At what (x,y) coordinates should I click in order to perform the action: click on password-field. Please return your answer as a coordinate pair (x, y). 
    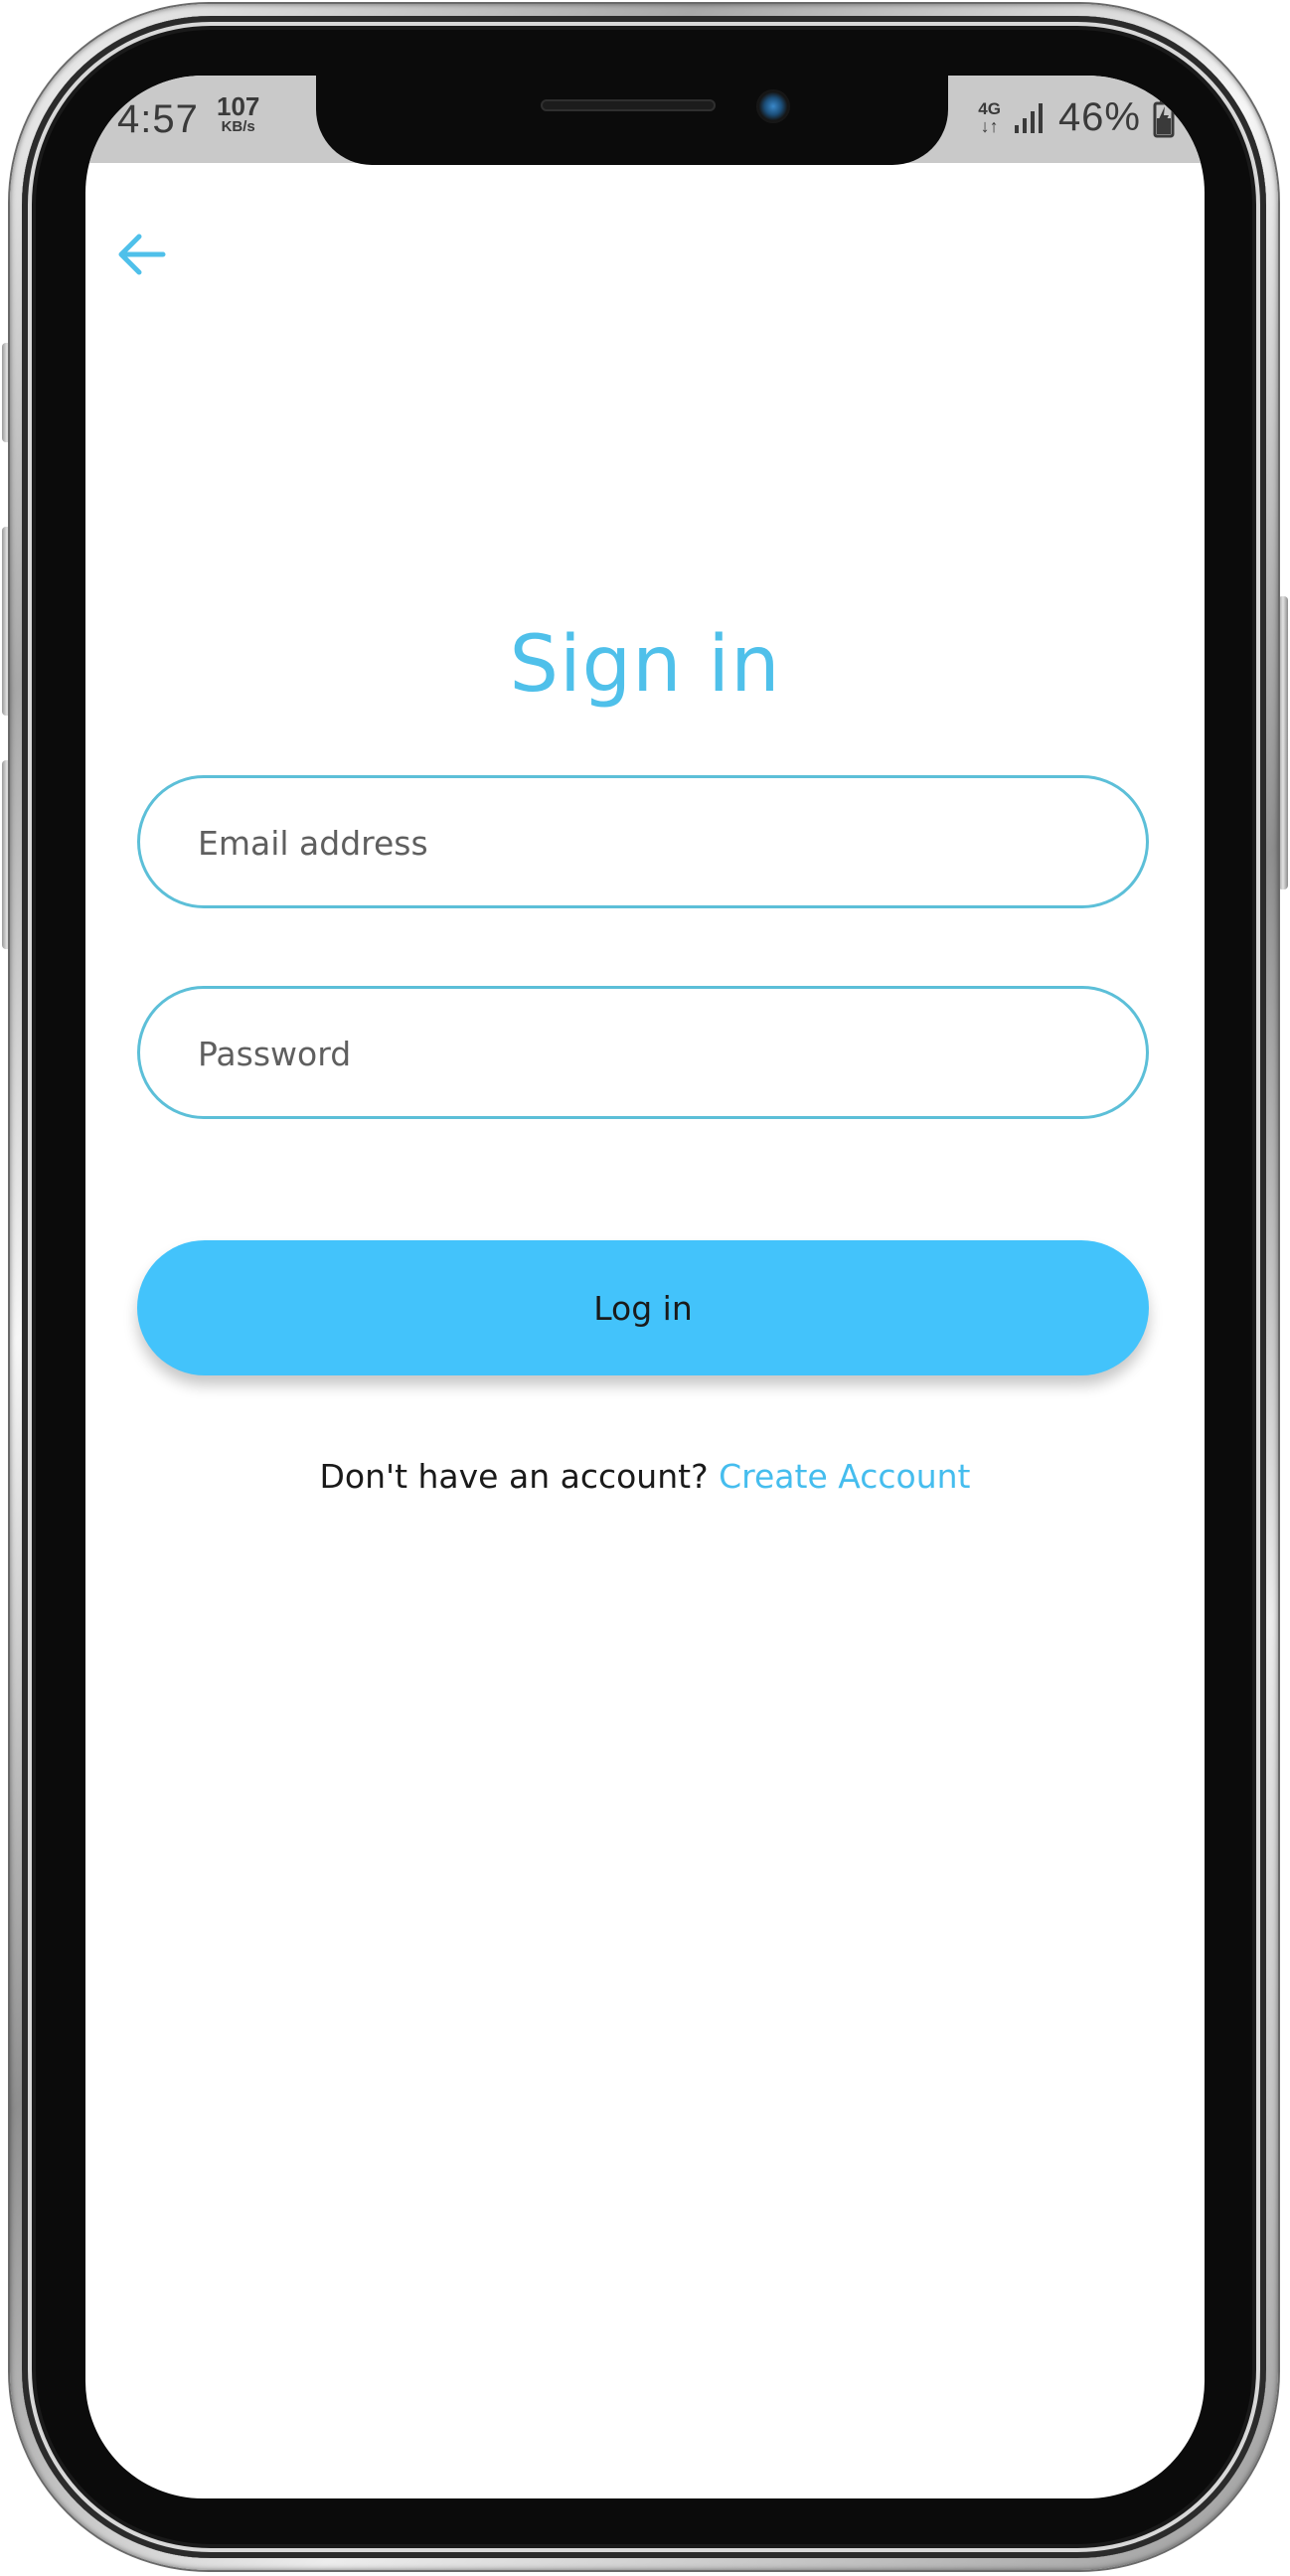
    Looking at the image, I should click on (645, 1053).